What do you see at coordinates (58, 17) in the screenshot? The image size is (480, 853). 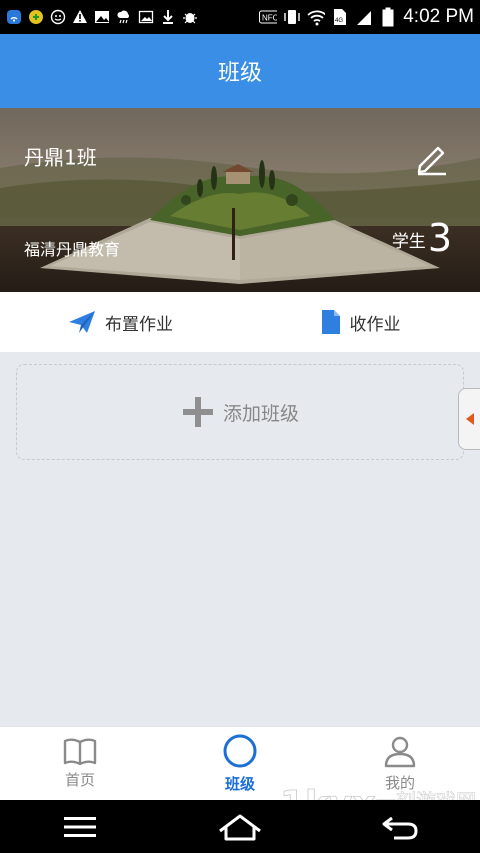 I see `face-icon` at bounding box center [58, 17].